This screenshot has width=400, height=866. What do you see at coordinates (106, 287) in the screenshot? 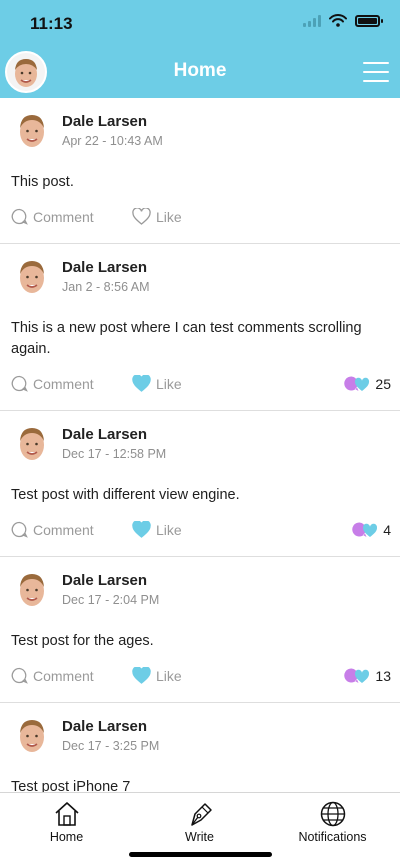
I see `post-date: Jan 2 - 8:56 AM` at bounding box center [106, 287].